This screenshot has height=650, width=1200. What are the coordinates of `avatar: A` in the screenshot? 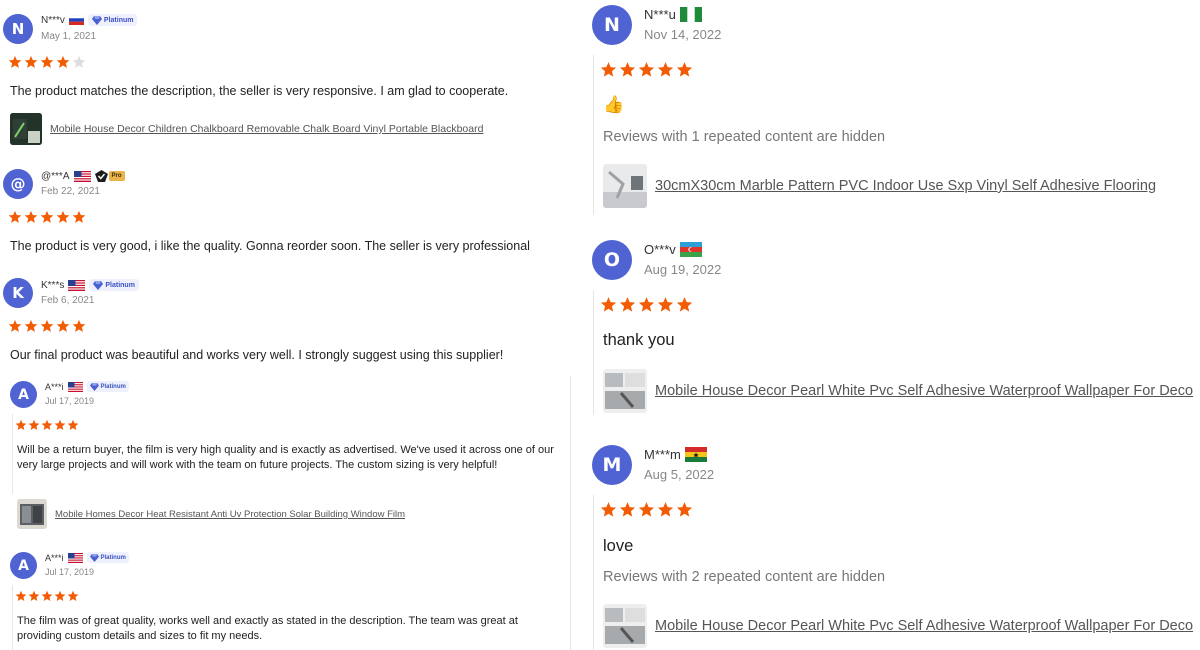 It's located at (23, 565).